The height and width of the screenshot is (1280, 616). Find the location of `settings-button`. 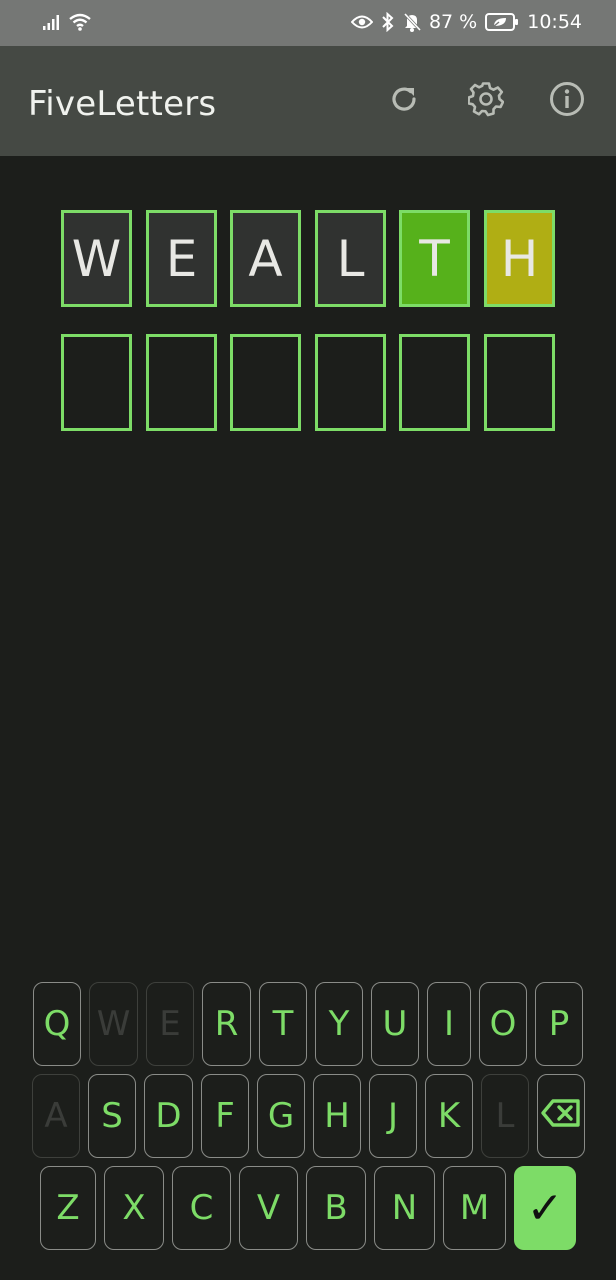

settings-button is located at coordinates (486, 101).